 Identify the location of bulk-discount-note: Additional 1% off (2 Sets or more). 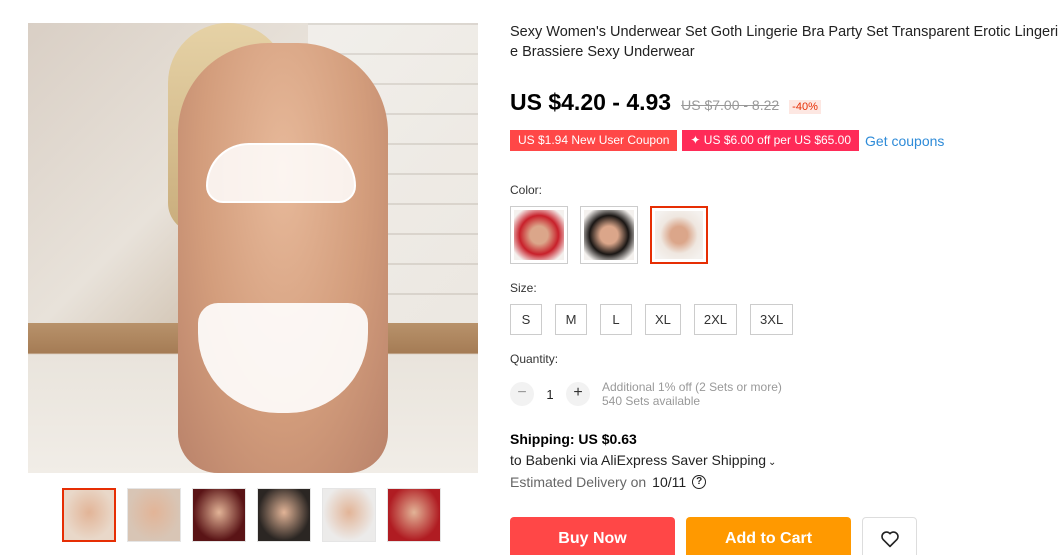
(692, 387).